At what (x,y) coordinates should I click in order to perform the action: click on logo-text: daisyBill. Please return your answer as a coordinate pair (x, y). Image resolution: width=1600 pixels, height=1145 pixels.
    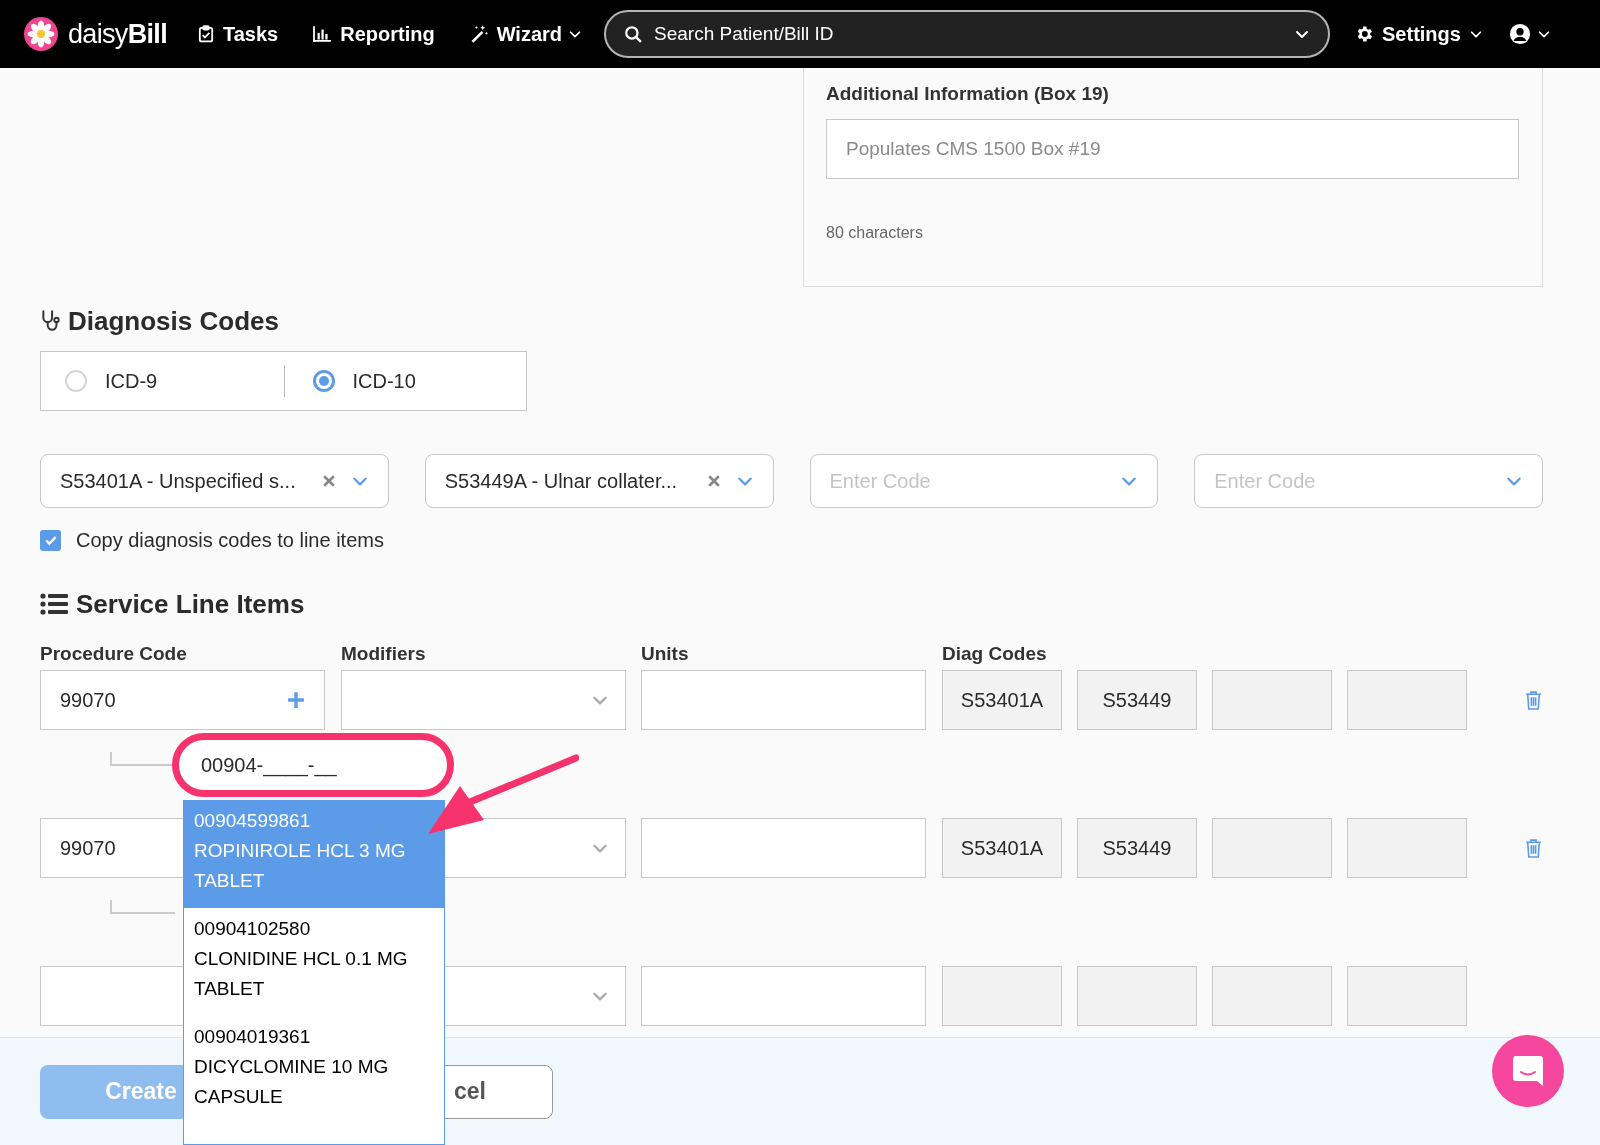
    Looking at the image, I should click on (117, 34).